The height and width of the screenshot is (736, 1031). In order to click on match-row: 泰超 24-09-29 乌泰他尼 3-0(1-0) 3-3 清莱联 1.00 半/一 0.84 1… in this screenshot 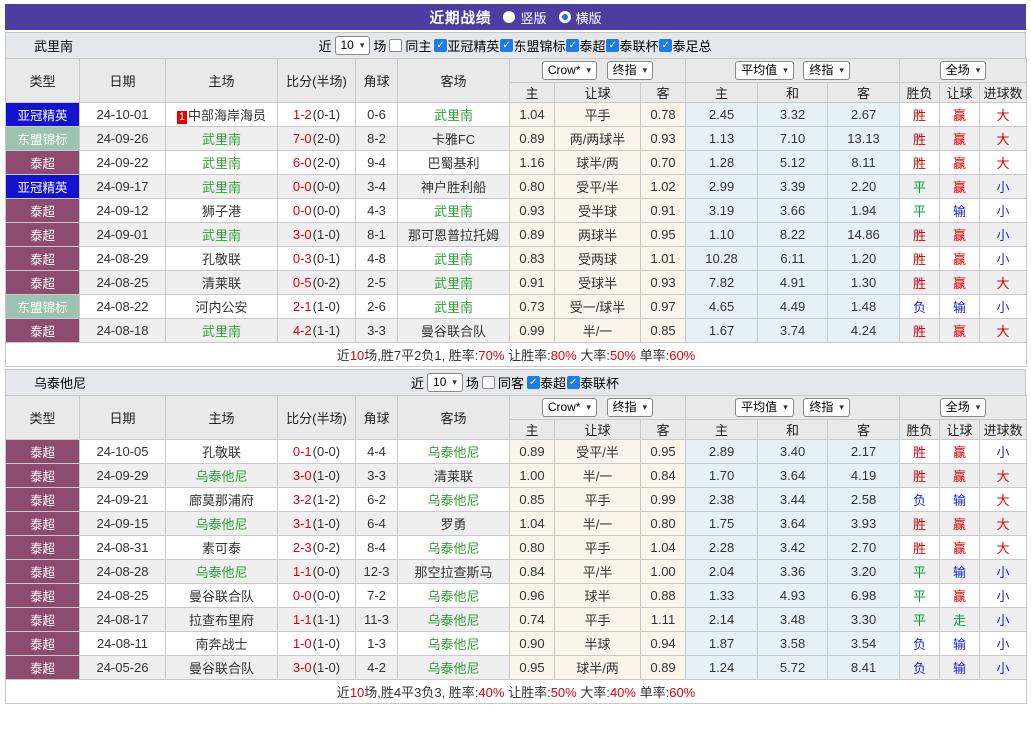, I will do `click(516, 475)`.